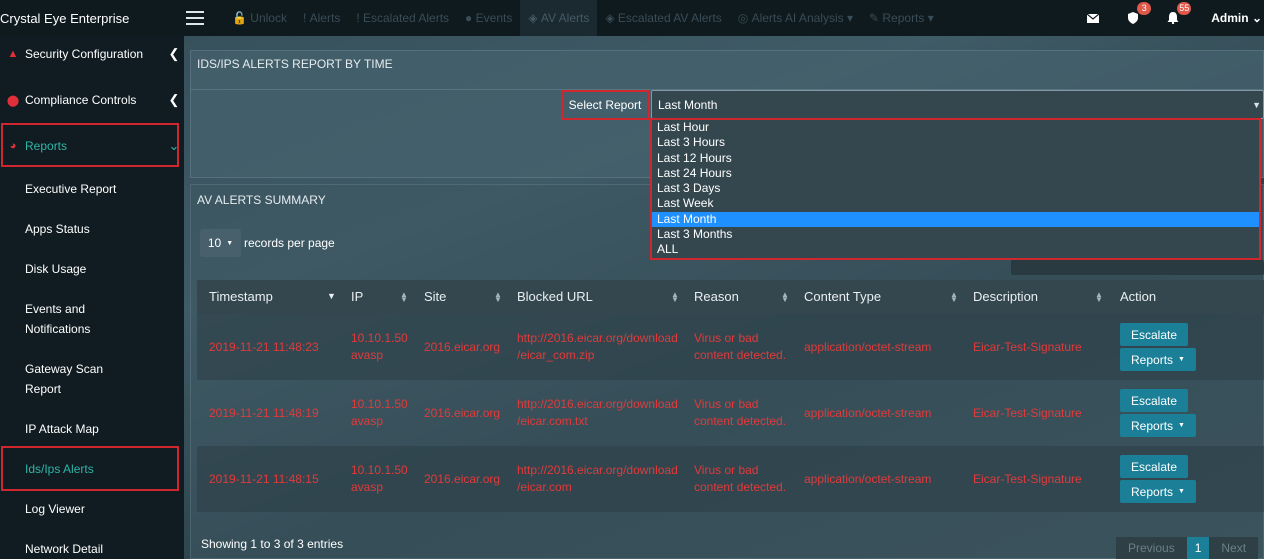 The image size is (1264, 559). Describe the element at coordinates (220, 243) in the screenshot. I see `records-per-page-select: 10 ▼` at that location.